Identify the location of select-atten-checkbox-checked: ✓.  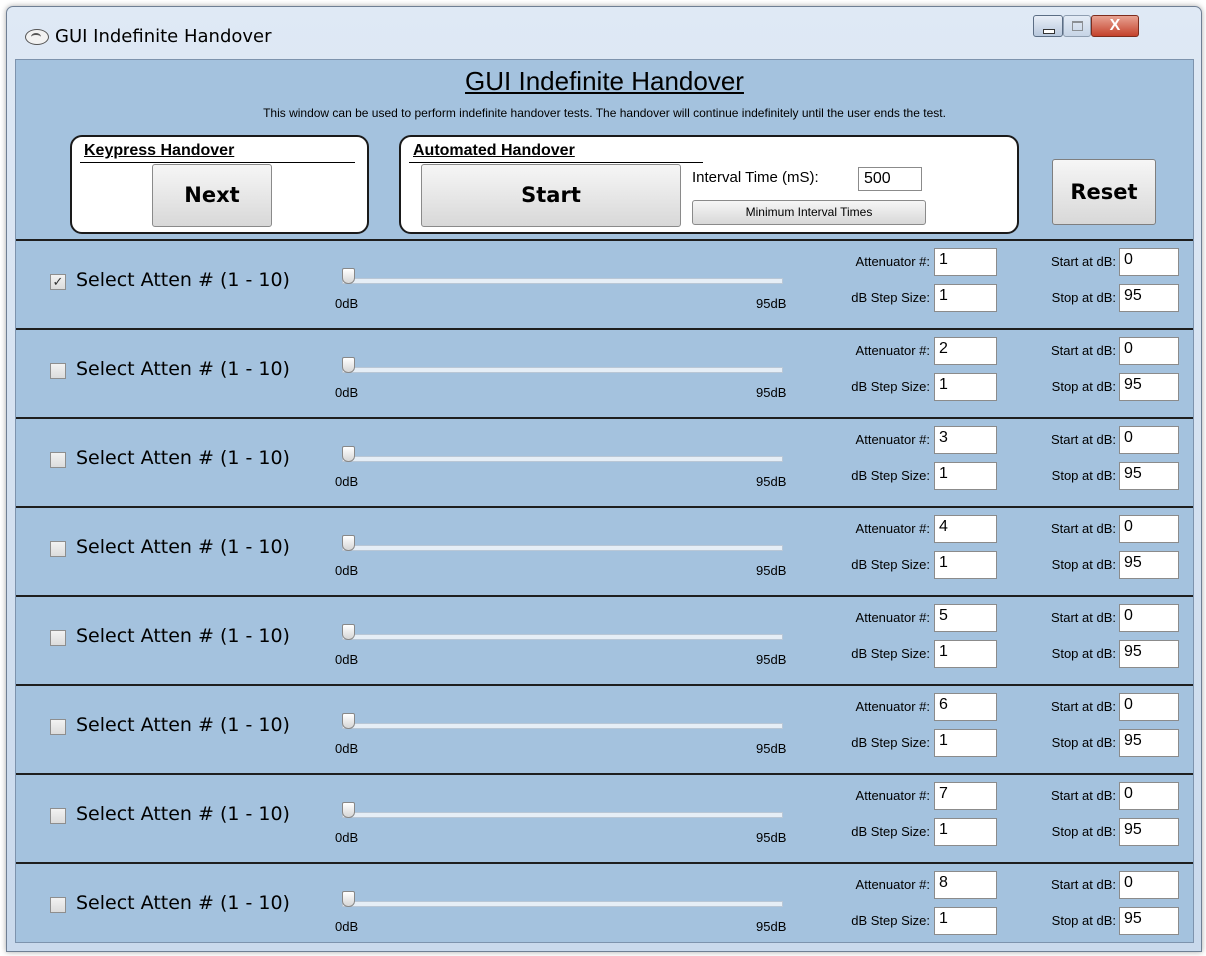
(58, 282).